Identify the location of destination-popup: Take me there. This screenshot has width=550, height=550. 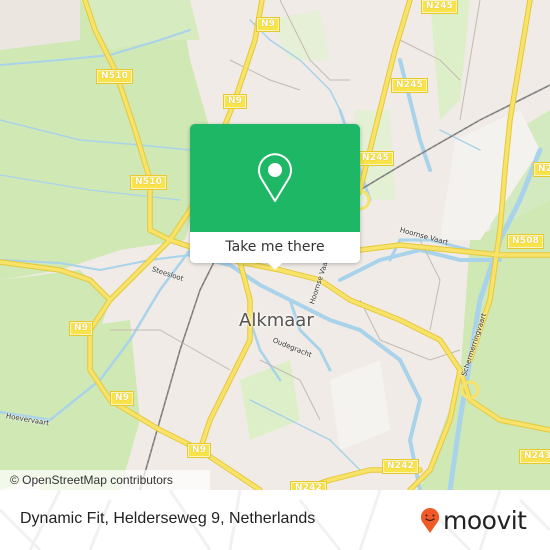
(275, 197).